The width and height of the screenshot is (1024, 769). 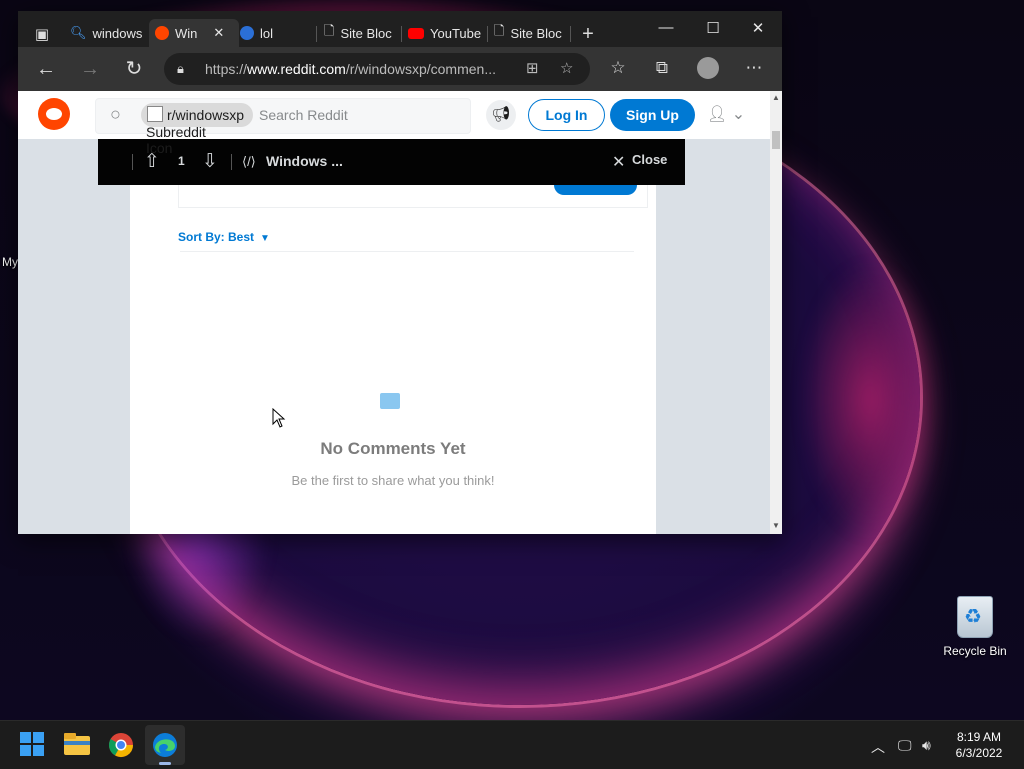 I want to click on user-menu-icon: 👤︎ ⌄, so click(x=726, y=114).